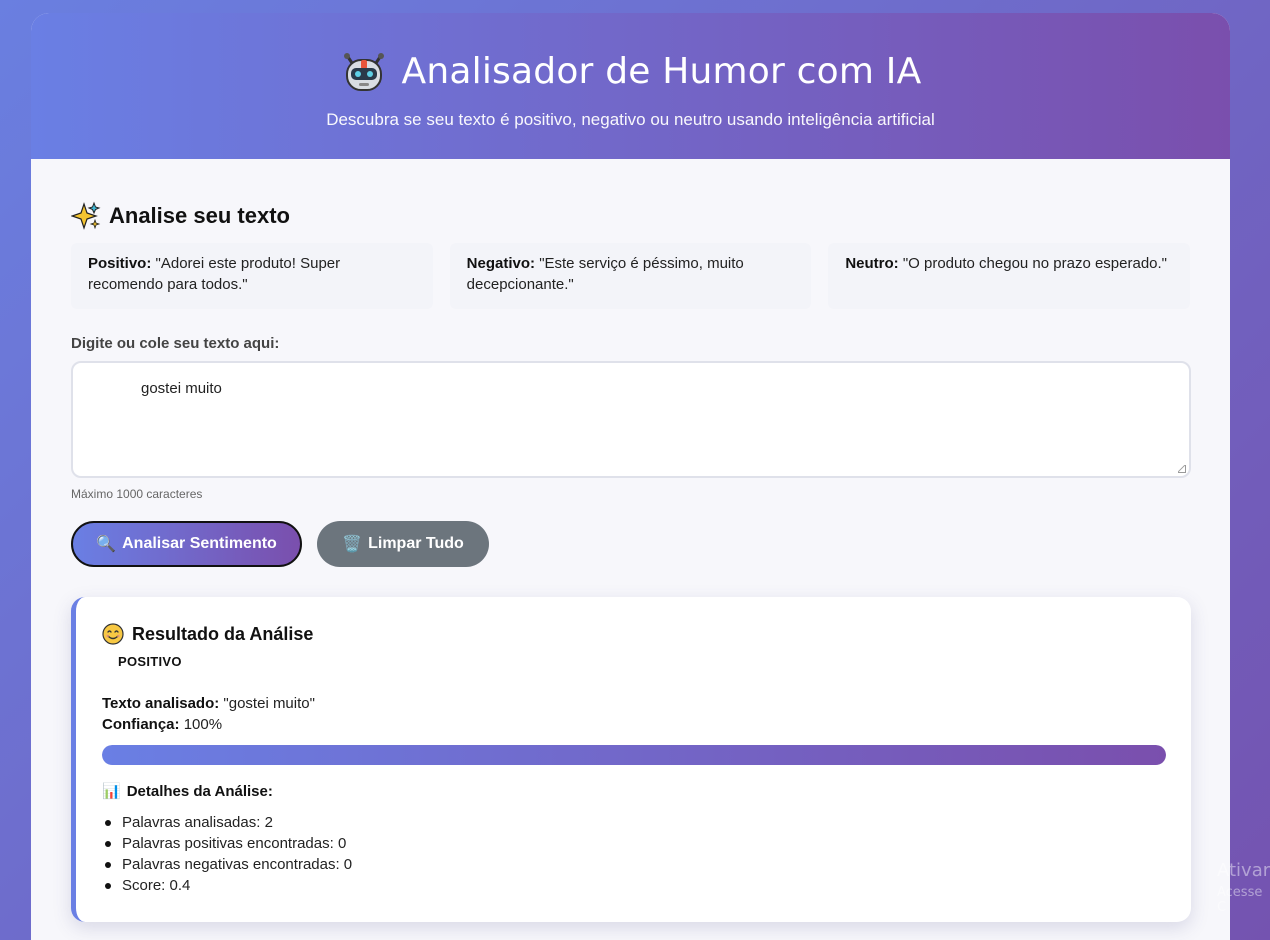 The width and height of the screenshot is (1270, 940). I want to click on analyze-button: 🔍 Analisar Sentimento, so click(186, 544).